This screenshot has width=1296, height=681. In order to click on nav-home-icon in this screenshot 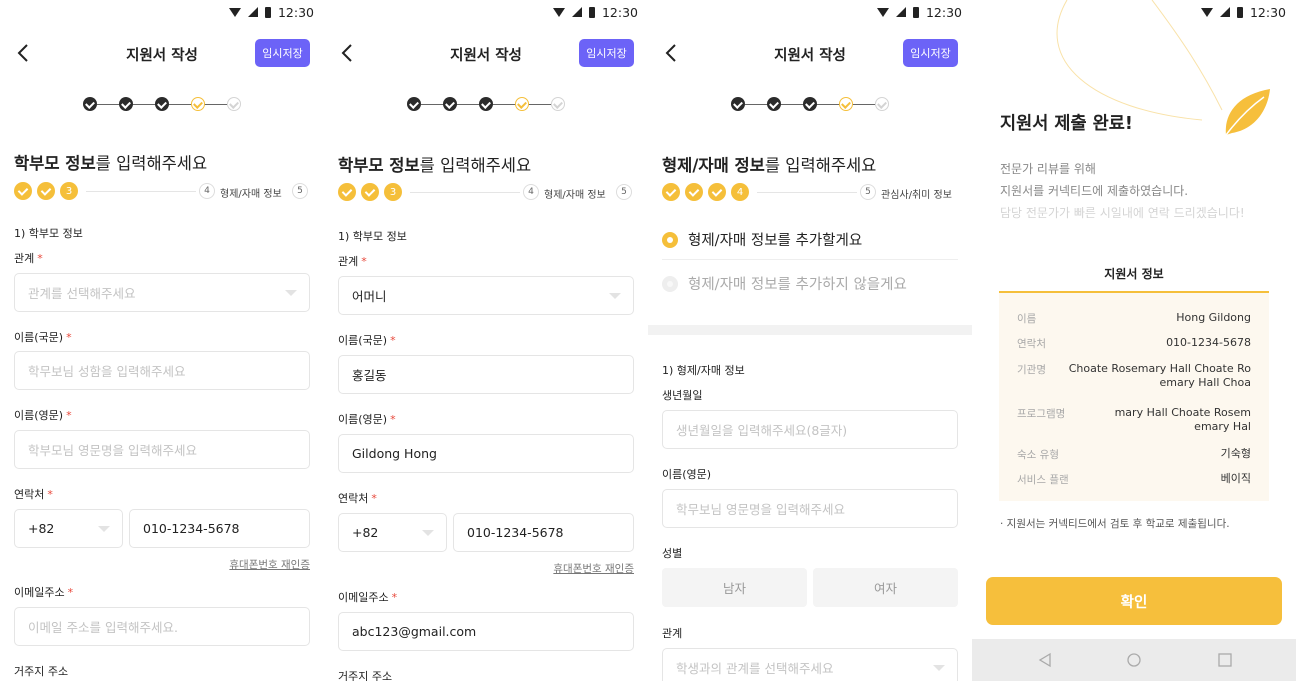, I will do `click(1134, 660)`.